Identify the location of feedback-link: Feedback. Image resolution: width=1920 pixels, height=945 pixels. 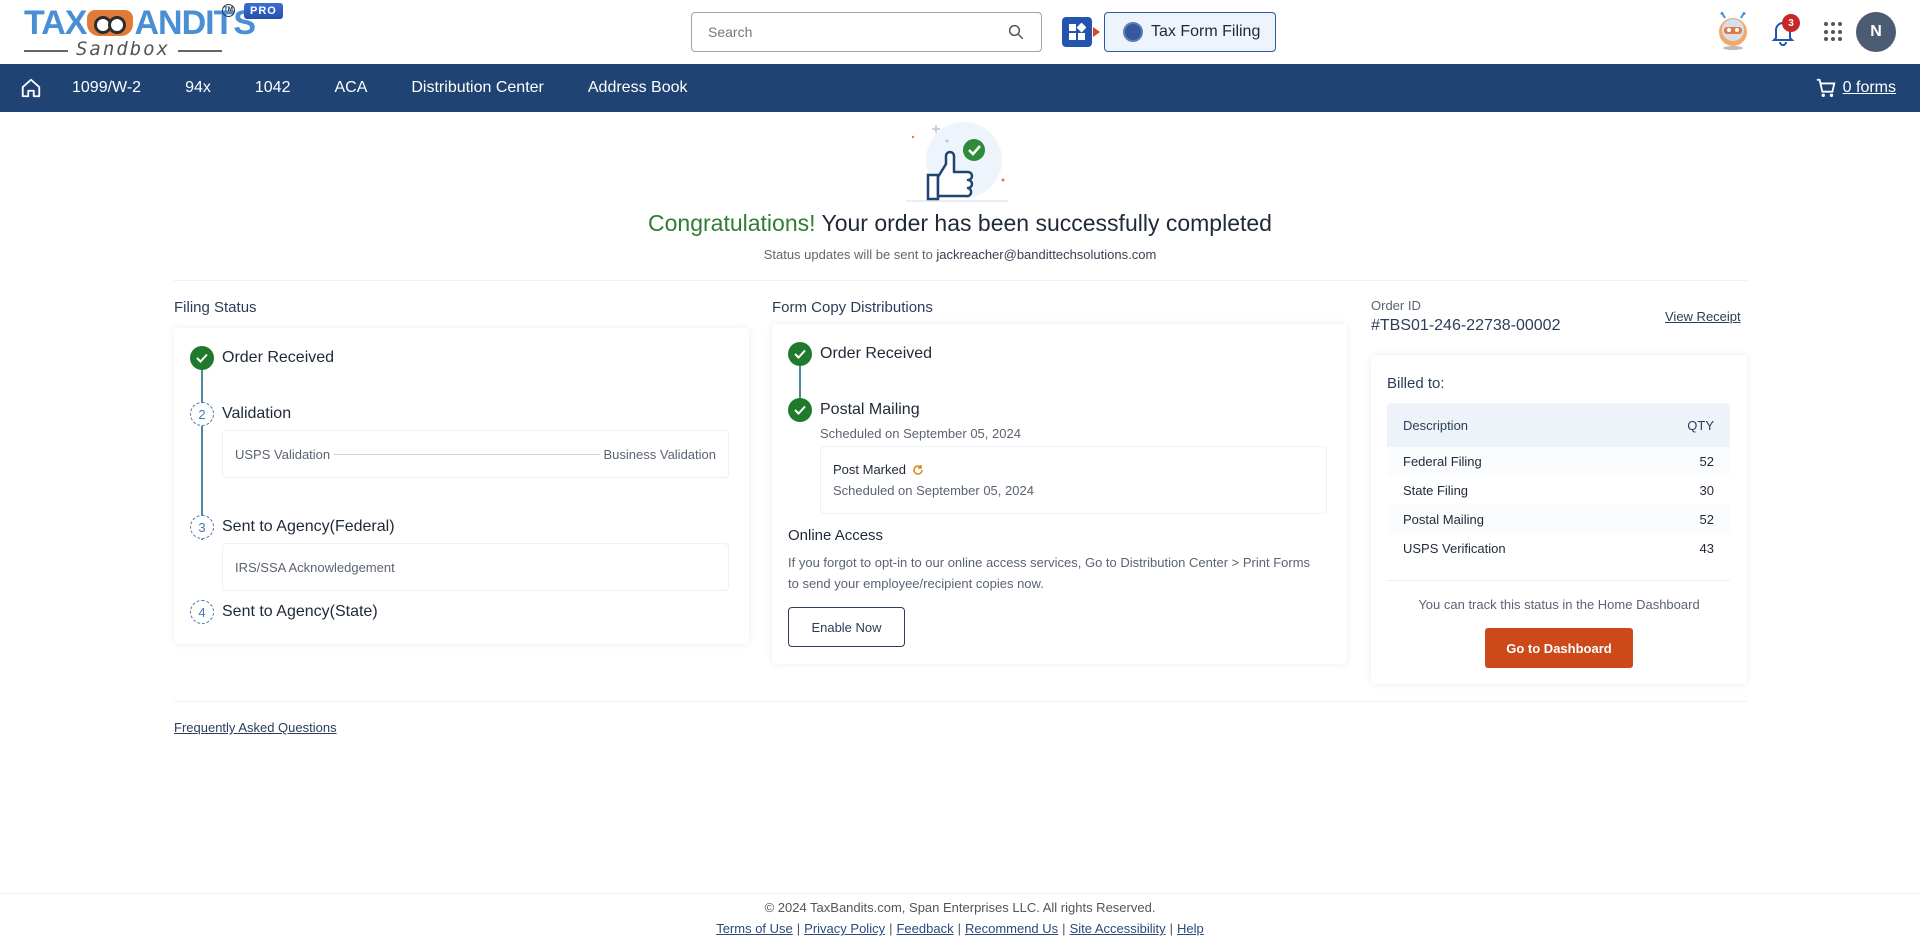
(924, 928).